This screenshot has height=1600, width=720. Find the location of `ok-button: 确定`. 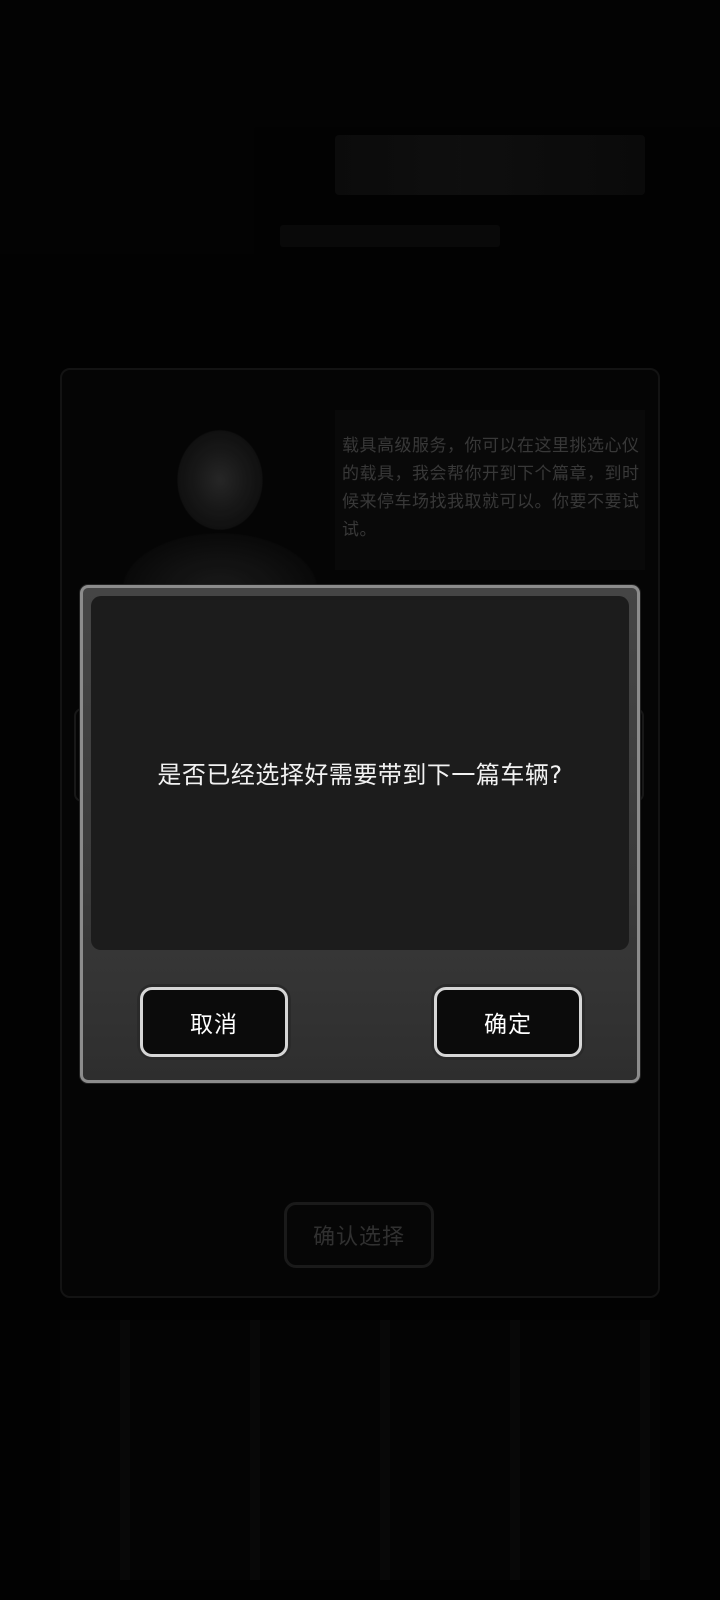

ok-button: 确定 is located at coordinates (508, 1022).